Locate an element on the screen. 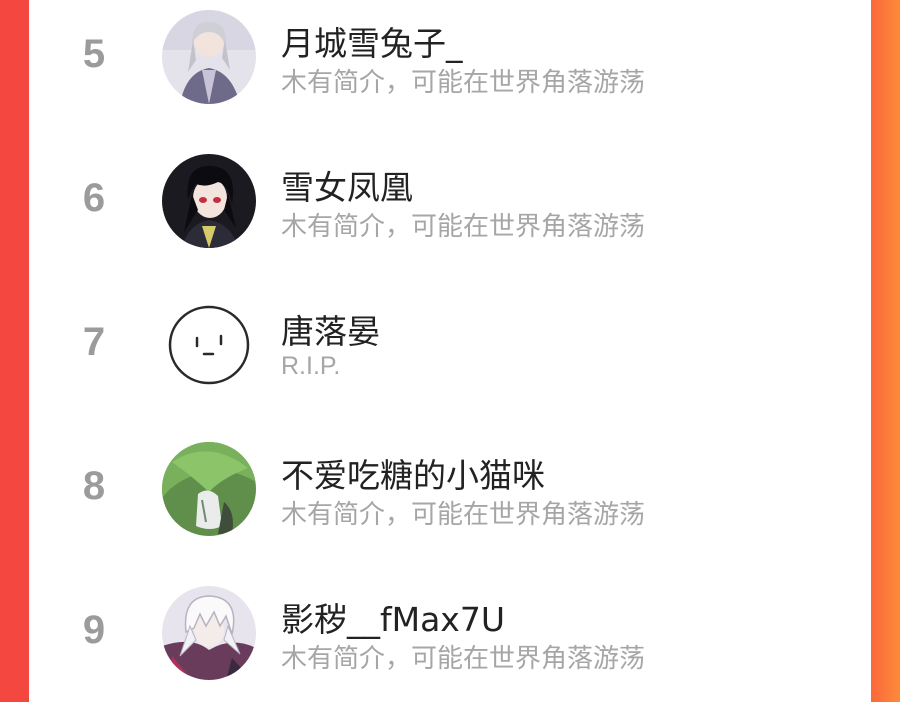  ranking-row-8: 8 不爱吃糖的小猫咪 木有简介，可能在世界角落游荡 is located at coordinates (450, 489).